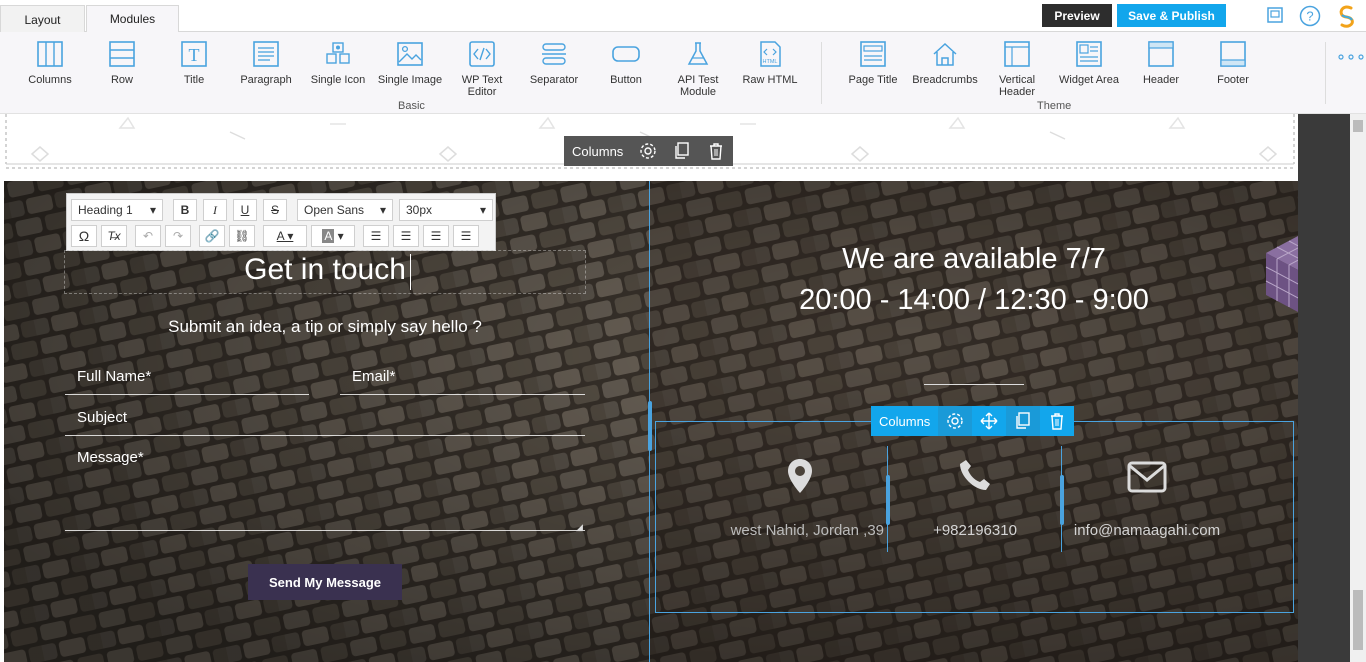  Describe the element at coordinates (626, 80) in the screenshot. I see `module-label: Button` at that location.